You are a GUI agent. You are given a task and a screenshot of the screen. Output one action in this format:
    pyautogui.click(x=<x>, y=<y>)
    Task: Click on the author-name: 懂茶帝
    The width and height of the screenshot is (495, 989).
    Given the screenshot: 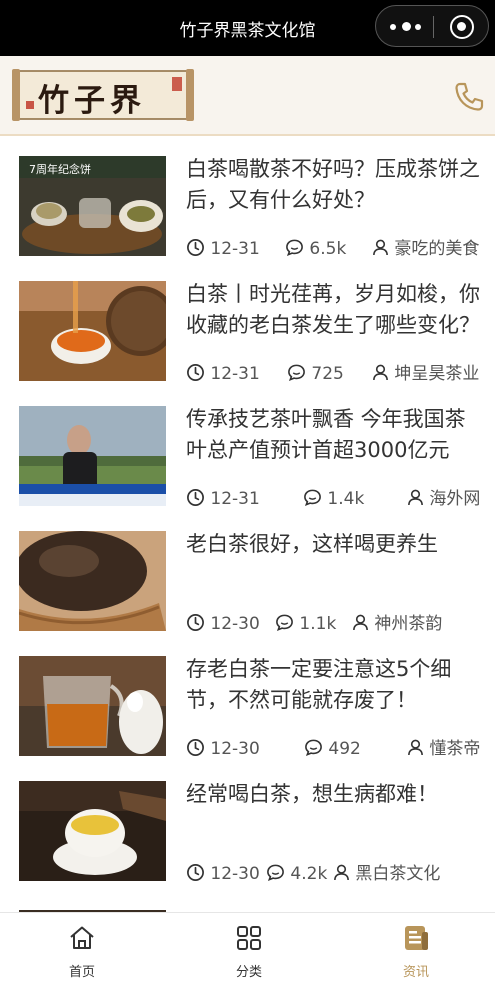 What is the action you would take?
    pyautogui.click(x=455, y=749)
    